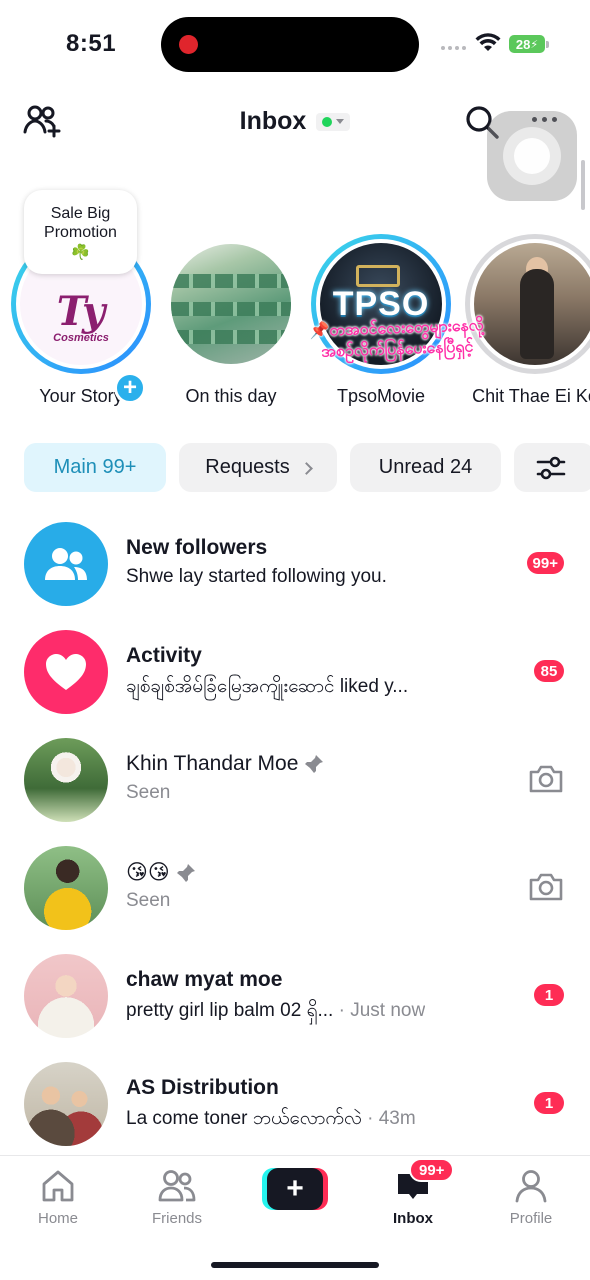  What do you see at coordinates (545, 563) in the screenshot?
I see `unread-count-badge: 99+` at bounding box center [545, 563].